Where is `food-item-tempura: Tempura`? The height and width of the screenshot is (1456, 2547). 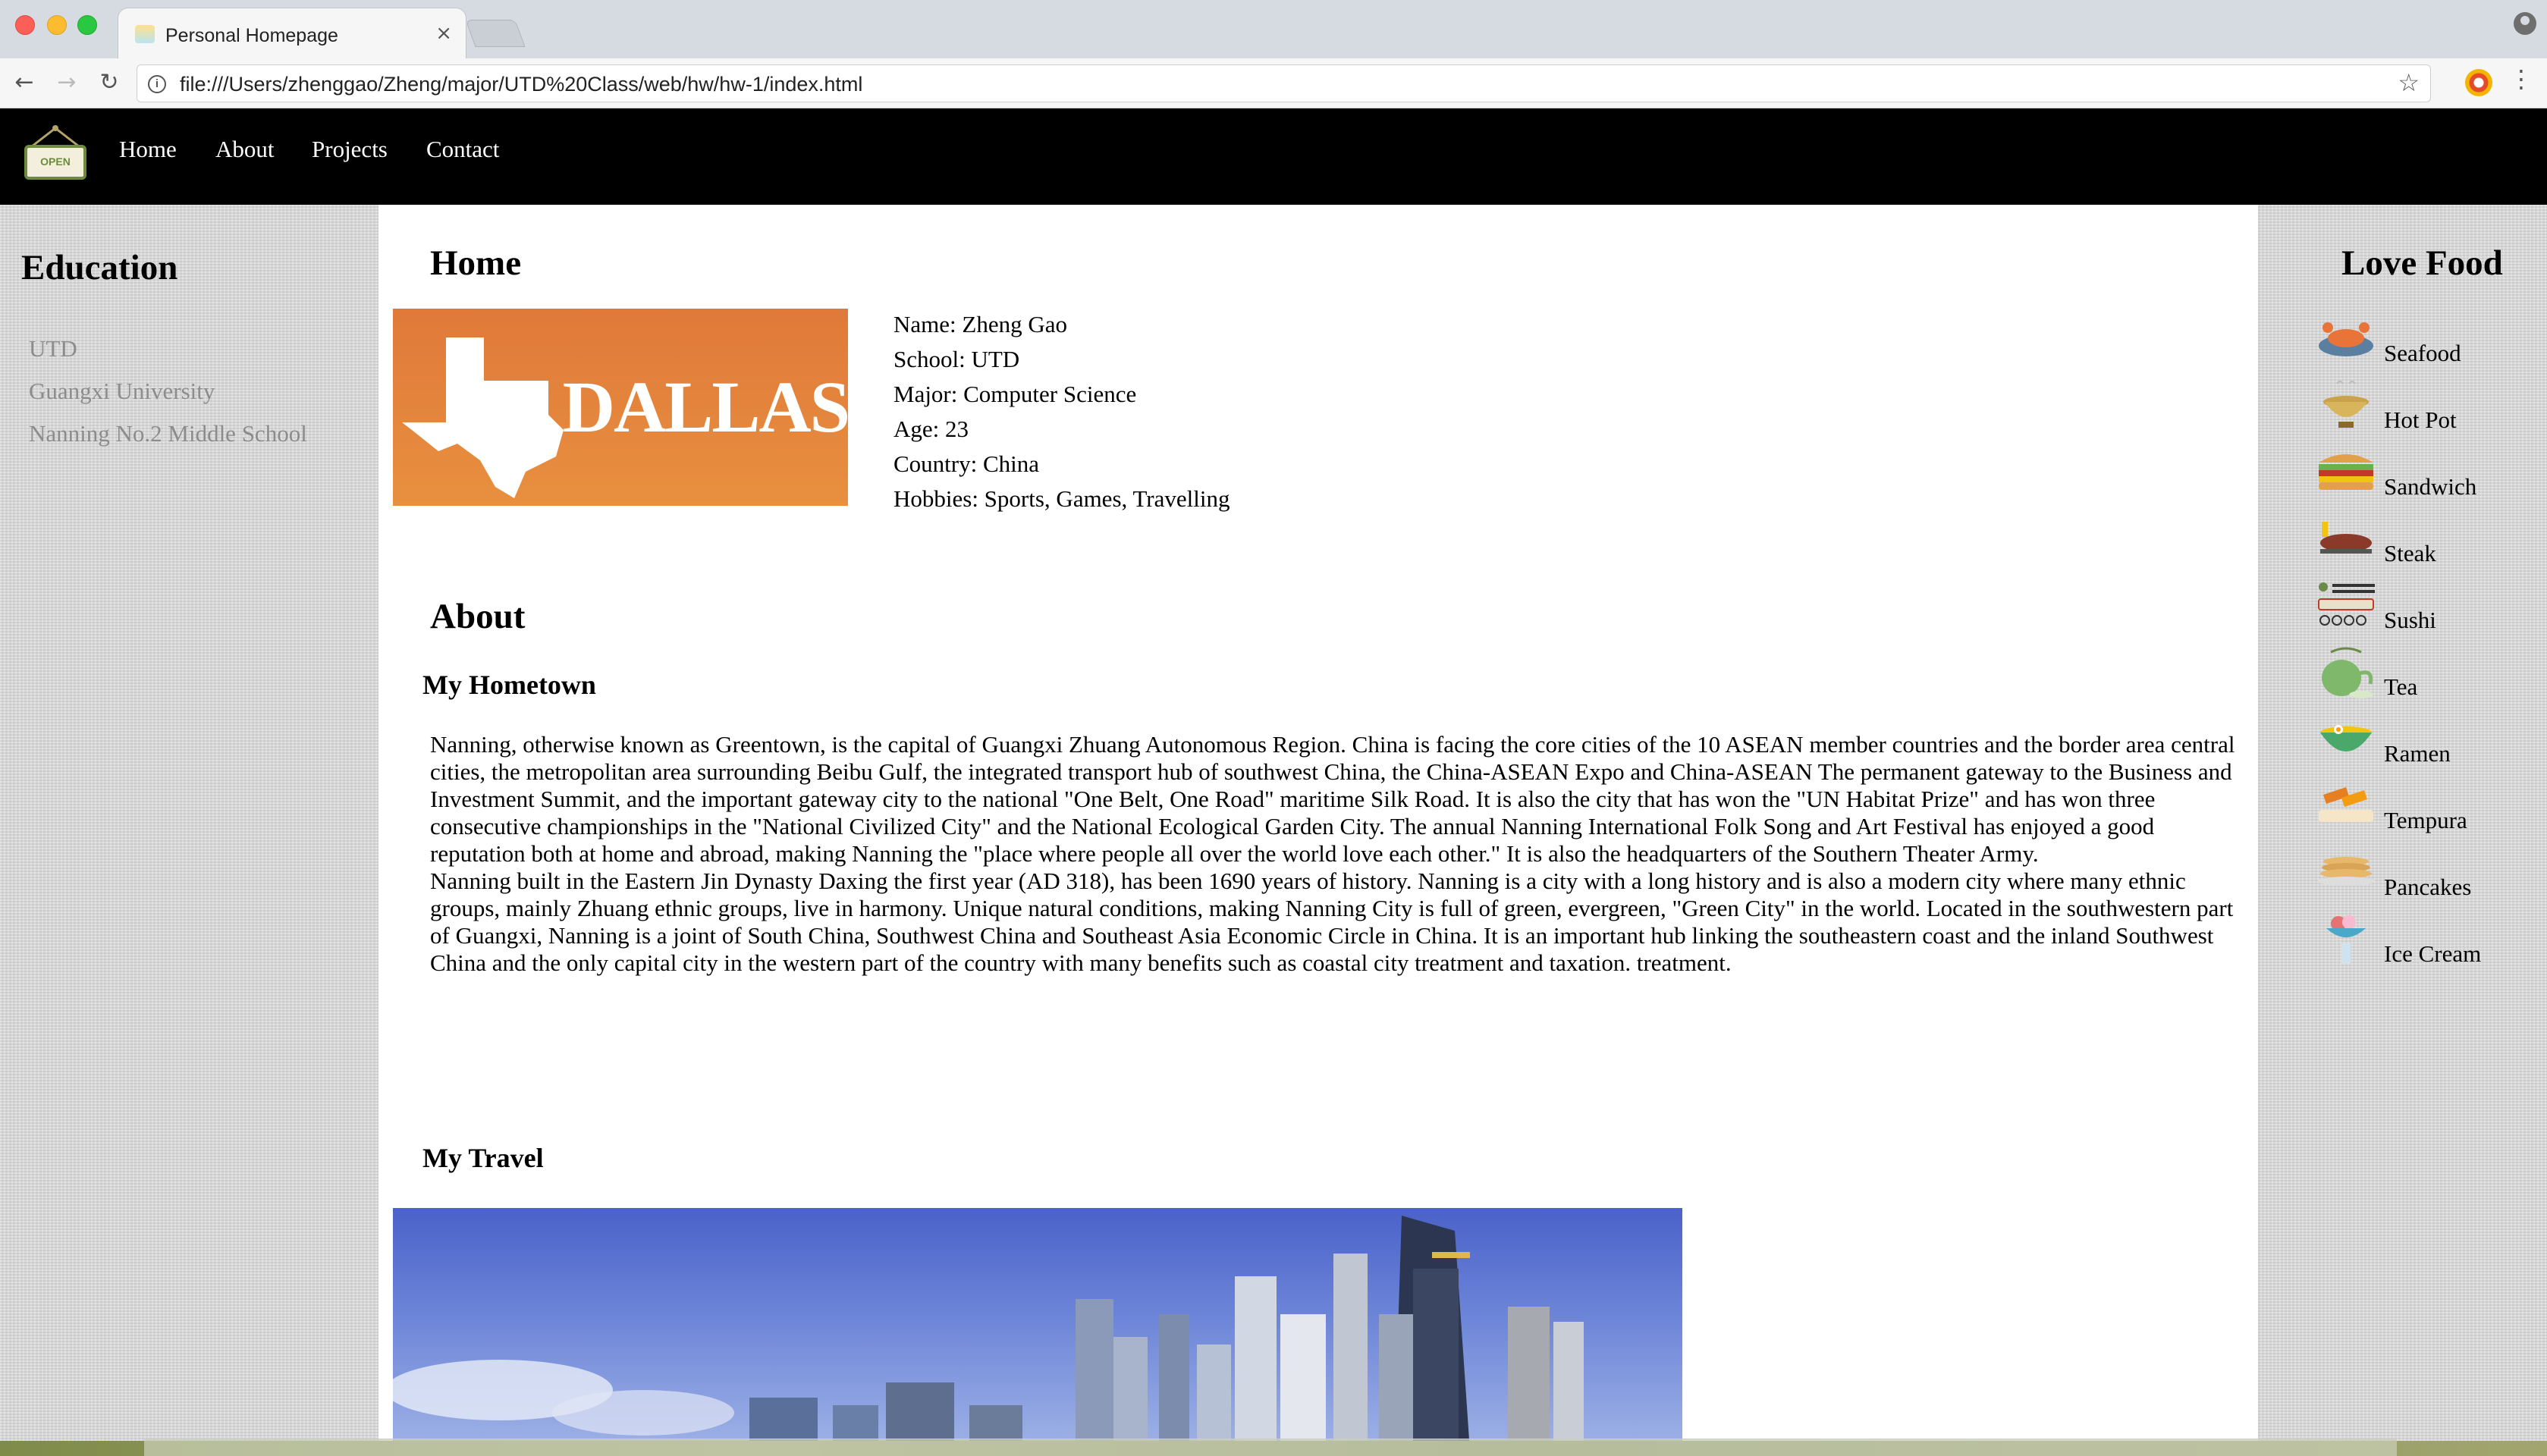 food-item-tempura: Tempura is located at coordinates (2429, 810).